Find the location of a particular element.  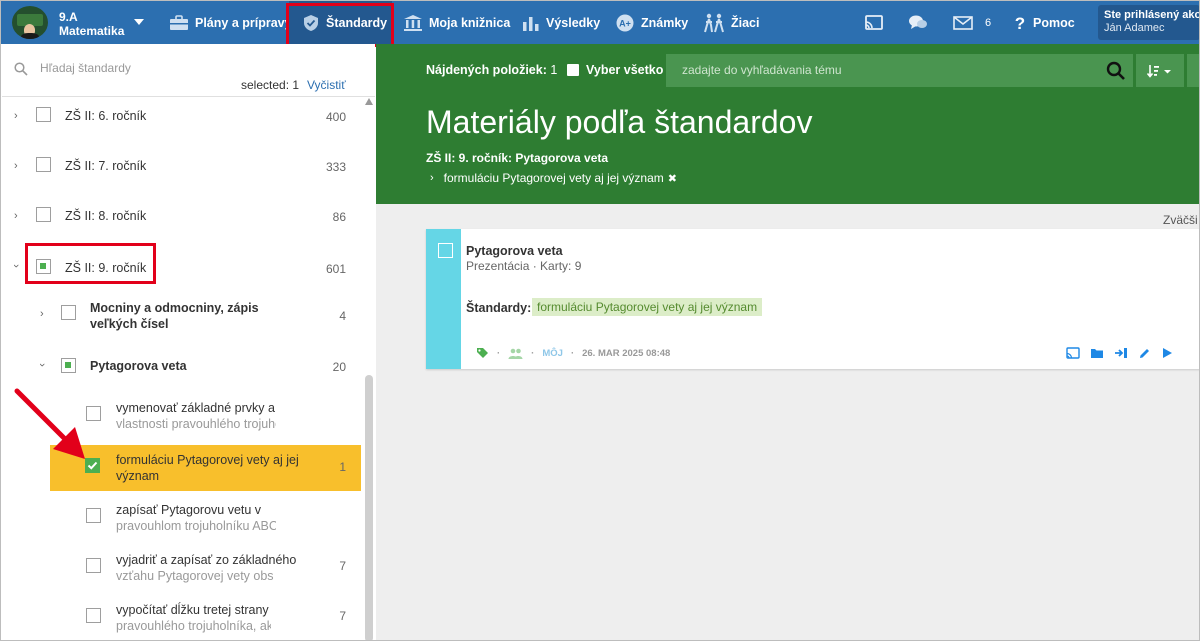

class-avatar is located at coordinates (30, 22).